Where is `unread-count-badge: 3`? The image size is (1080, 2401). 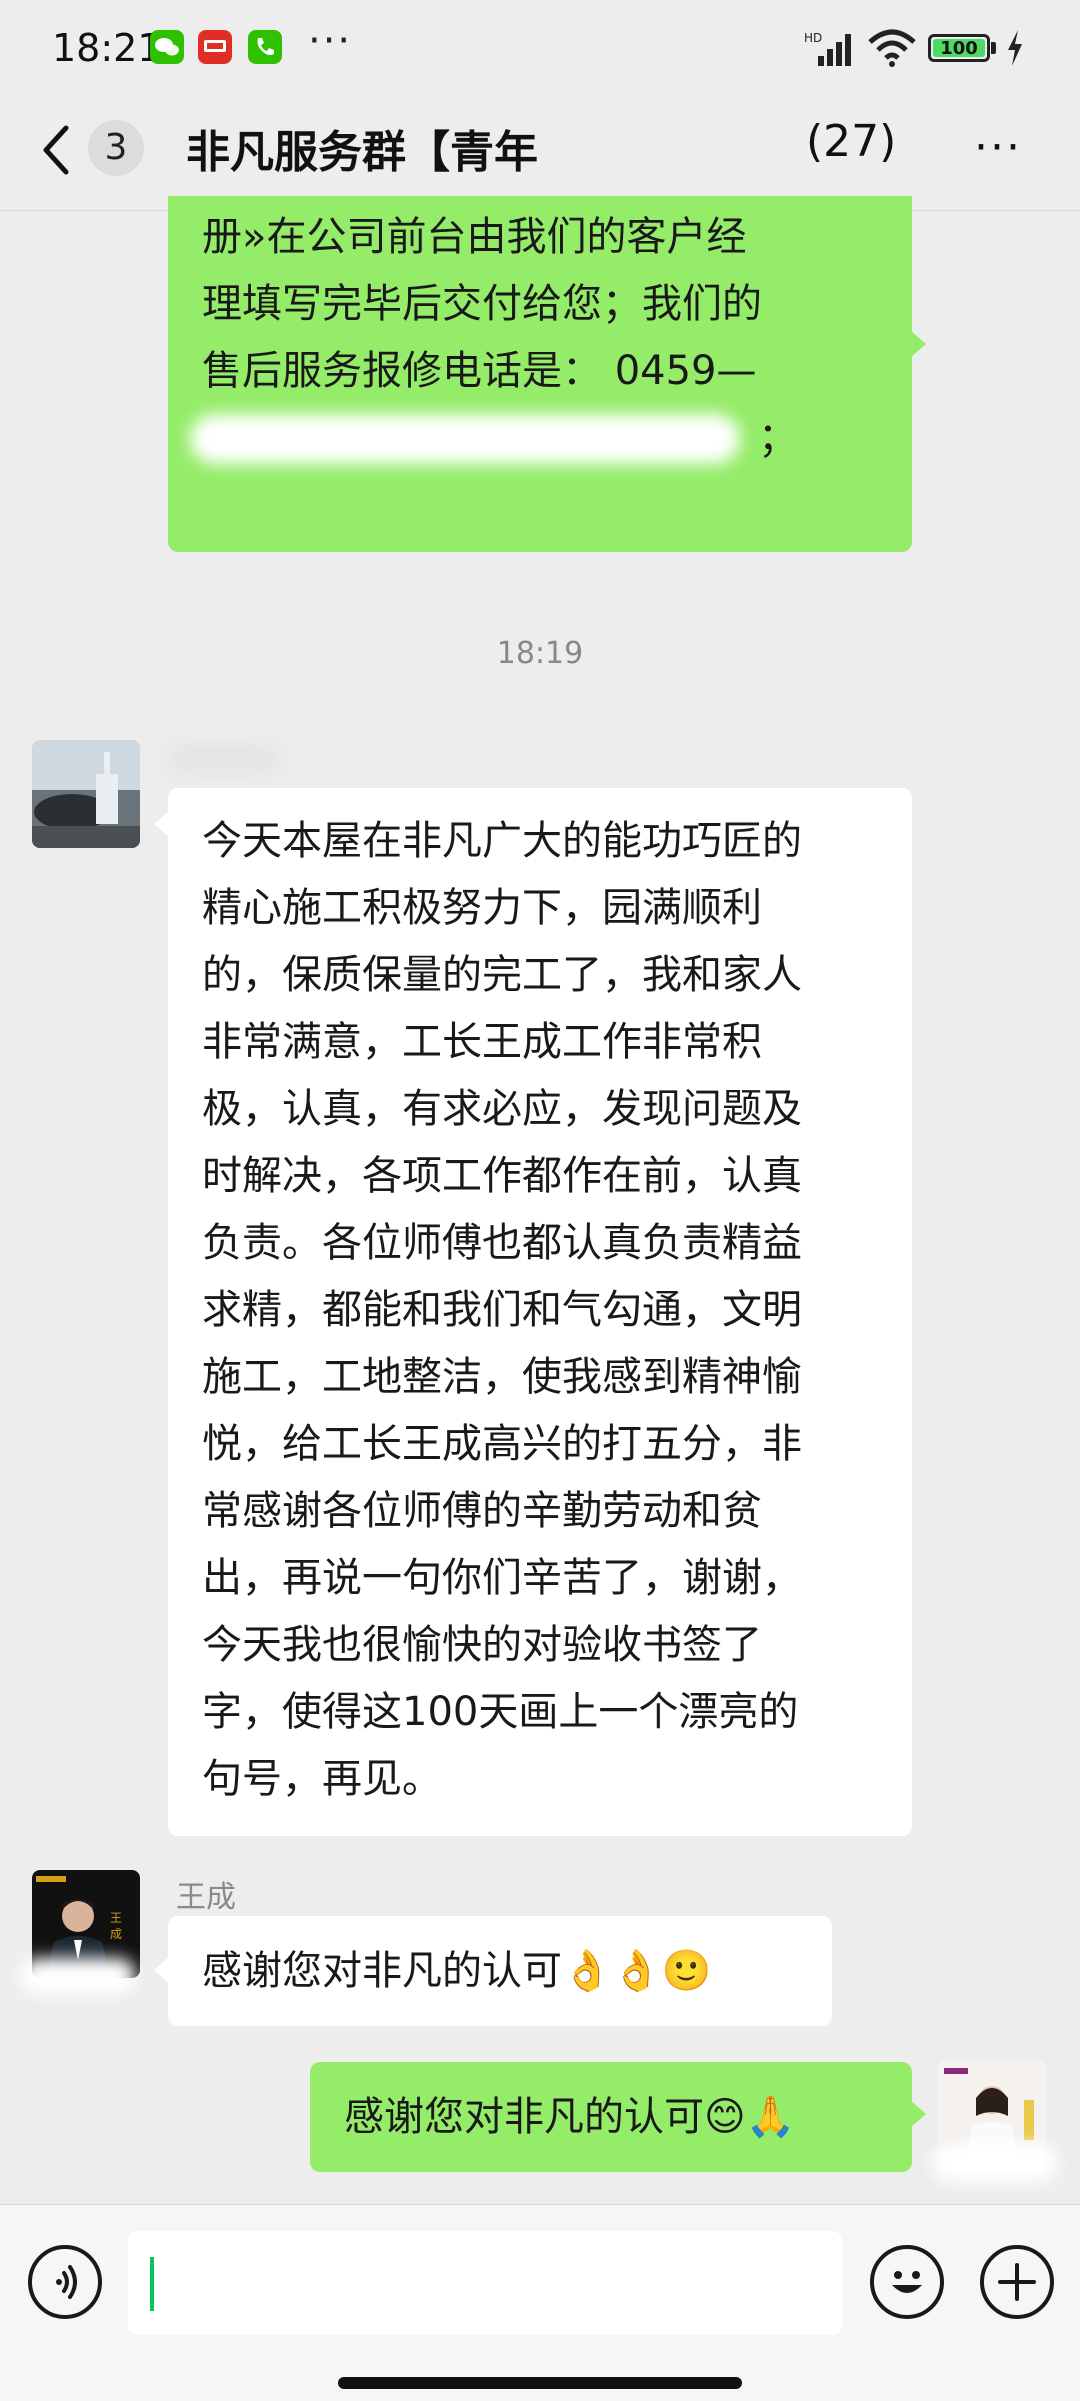 unread-count-badge: 3 is located at coordinates (116, 148).